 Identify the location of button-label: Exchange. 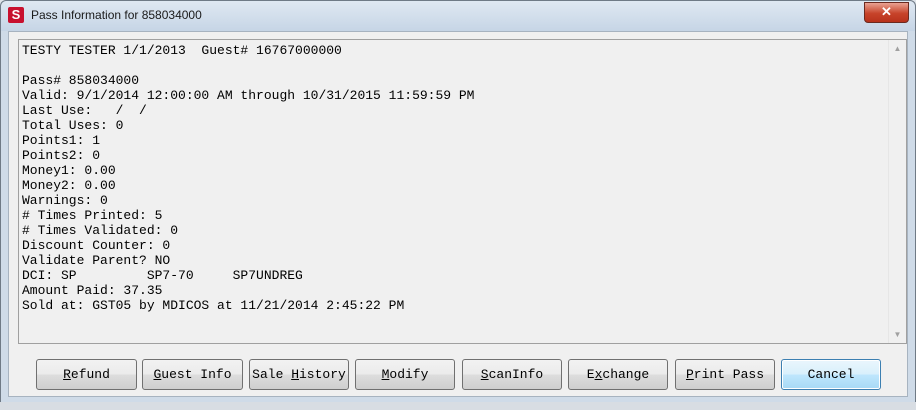
(618, 374).